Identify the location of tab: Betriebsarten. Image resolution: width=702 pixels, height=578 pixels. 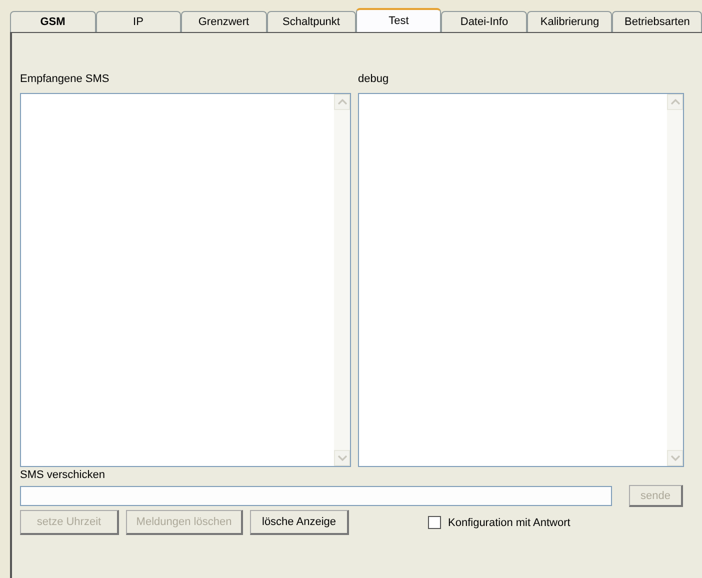
(657, 21).